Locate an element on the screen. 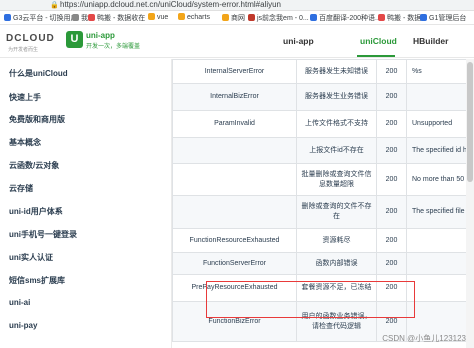 This screenshot has height=348, width=474. sidebar-item-what-is-unicloud: 什么是uniCloud is located at coordinates (38, 73).